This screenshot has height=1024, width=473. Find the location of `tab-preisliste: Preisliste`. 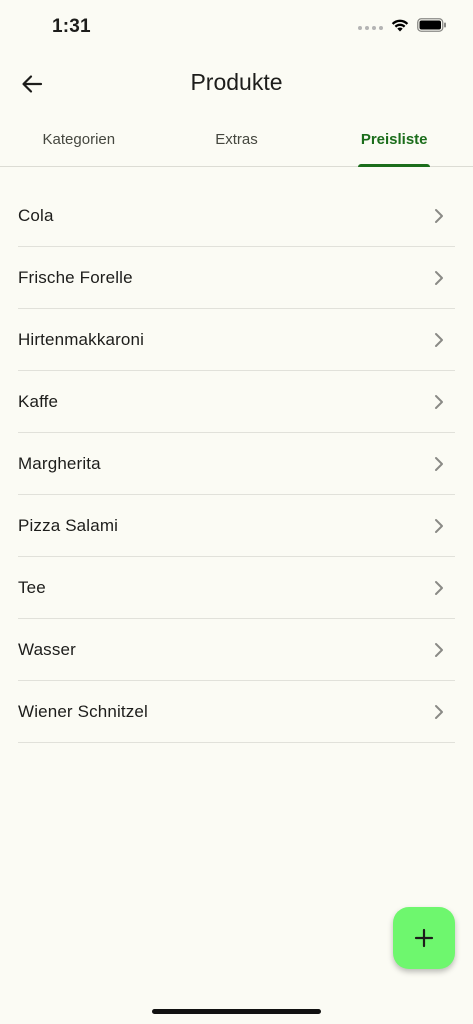

tab-preisliste: Preisliste is located at coordinates (394, 141).